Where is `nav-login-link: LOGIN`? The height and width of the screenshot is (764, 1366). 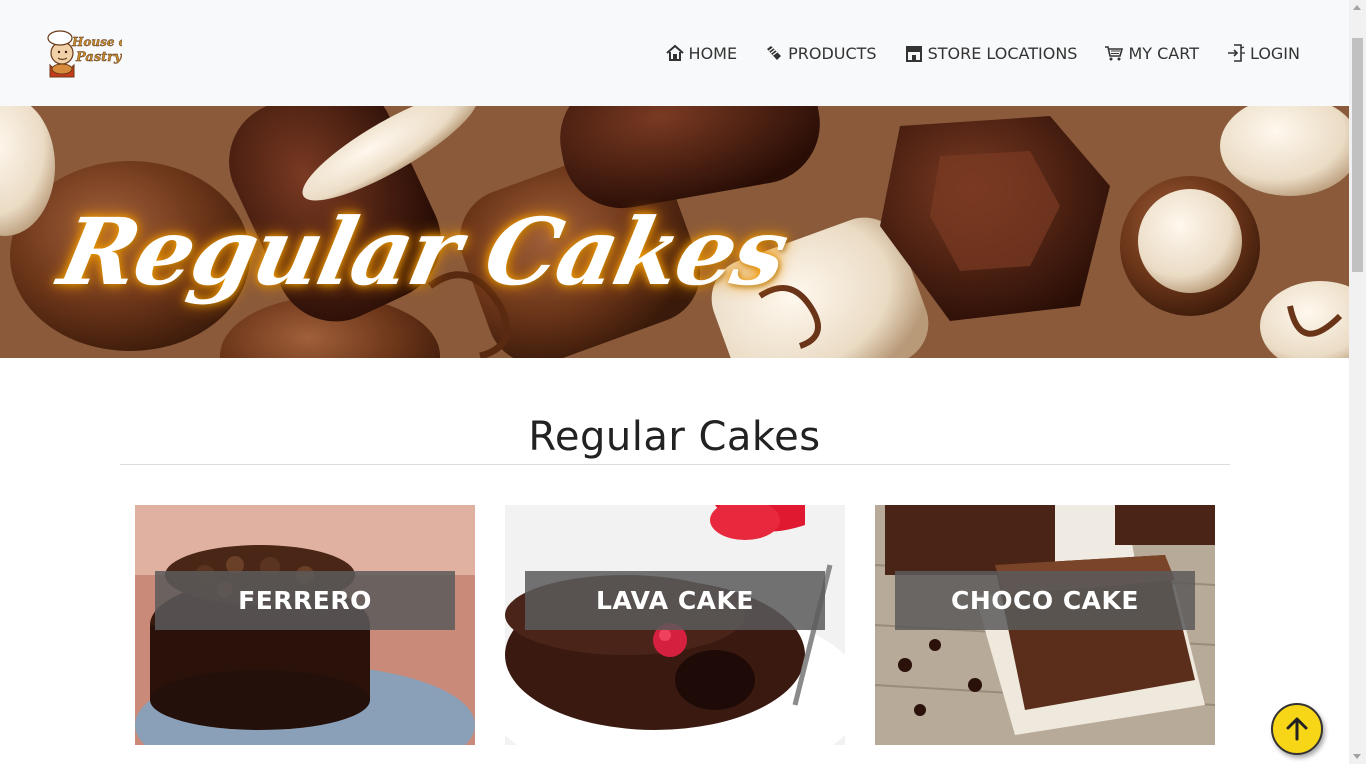
nav-login-link: LOGIN is located at coordinates (1263, 53).